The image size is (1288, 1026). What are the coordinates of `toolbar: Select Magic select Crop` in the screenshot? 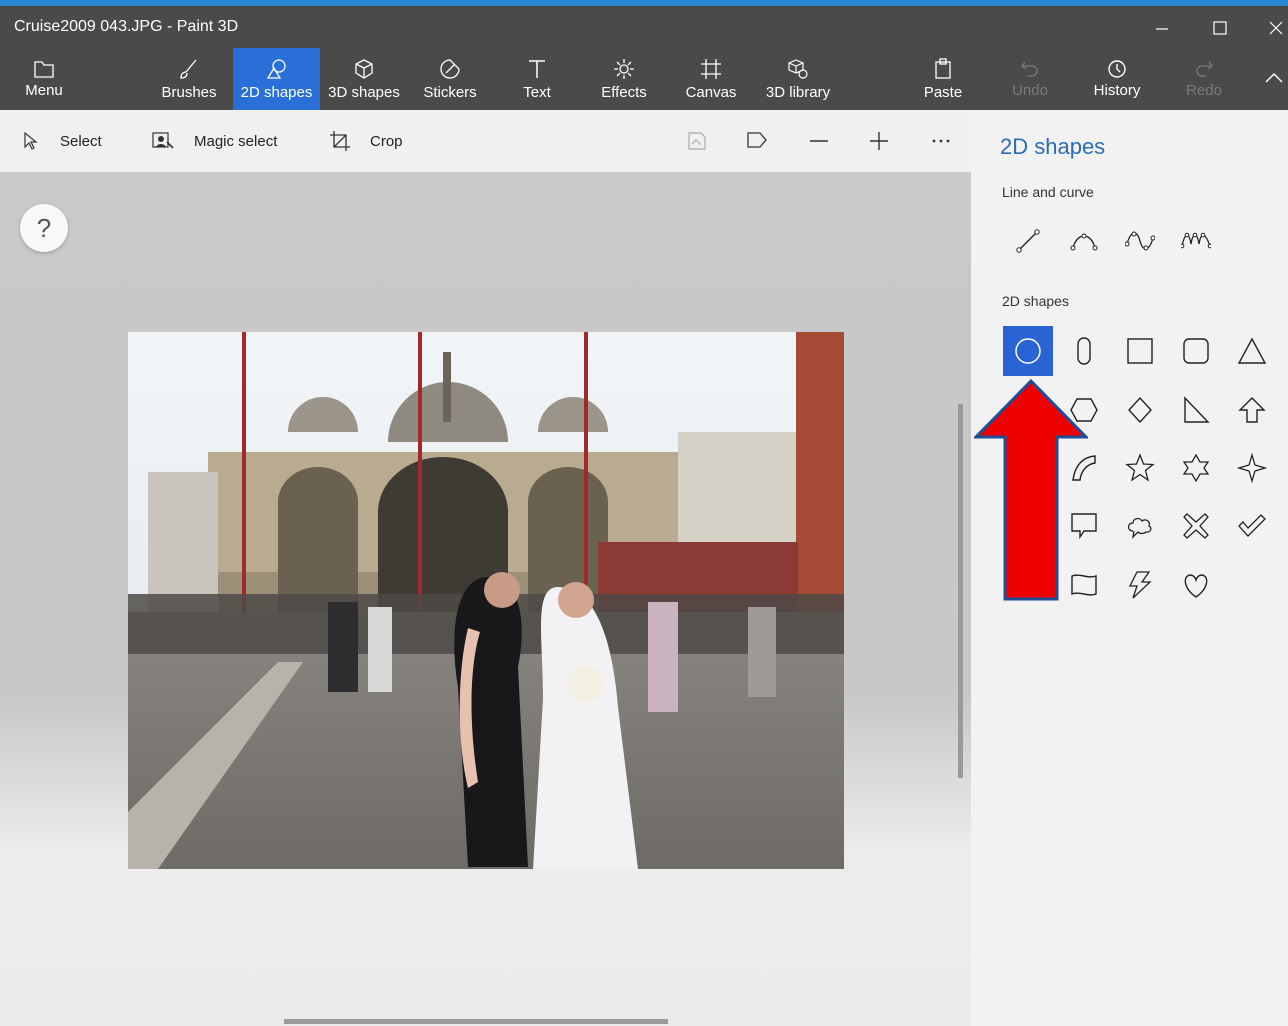 It's located at (485, 141).